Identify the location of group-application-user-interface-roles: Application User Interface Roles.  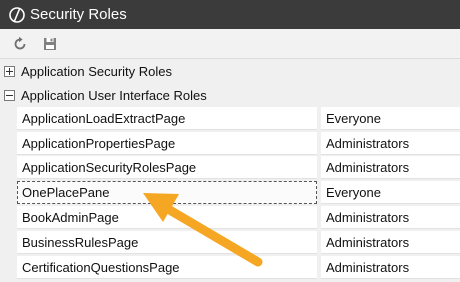
(230, 95).